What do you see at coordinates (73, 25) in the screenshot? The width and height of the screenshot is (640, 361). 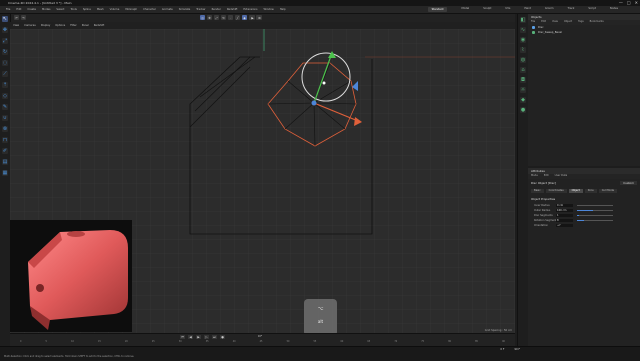 I see `viewport-menu-filter: Filter` at bounding box center [73, 25].